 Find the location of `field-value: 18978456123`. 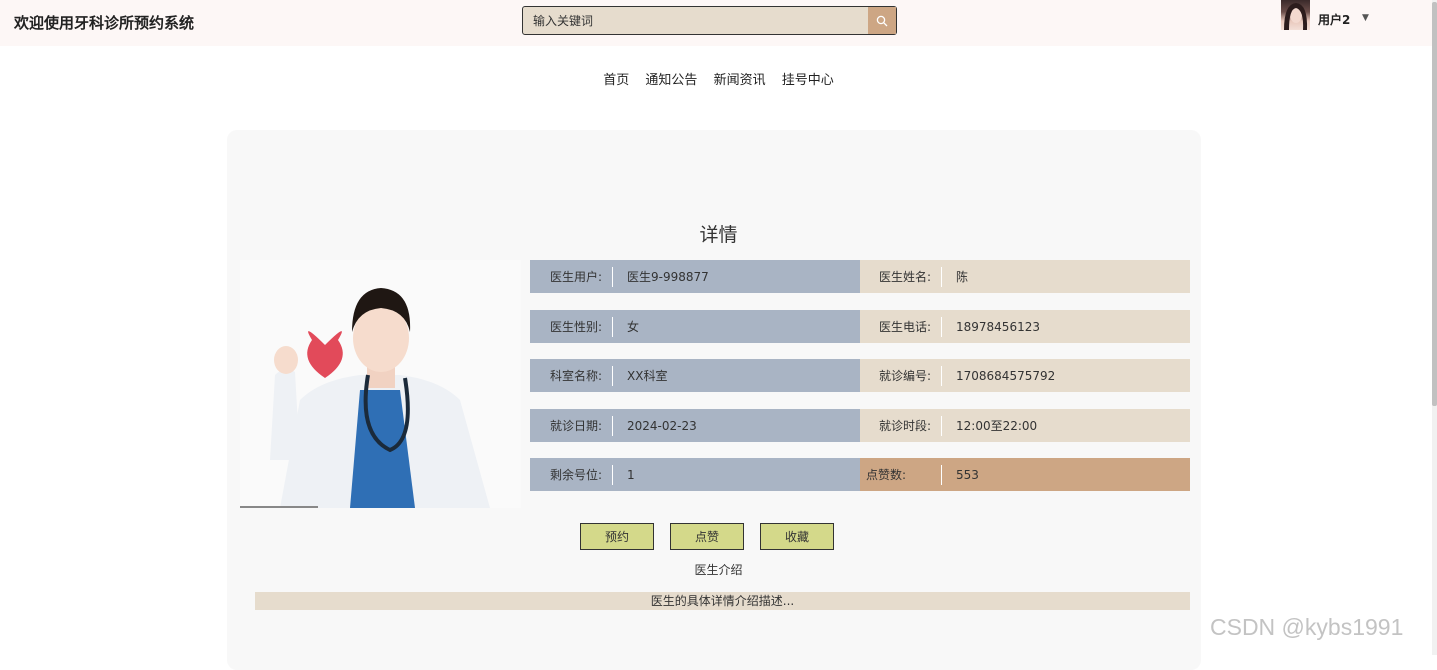

field-value: 18978456123 is located at coordinates (998, 326).